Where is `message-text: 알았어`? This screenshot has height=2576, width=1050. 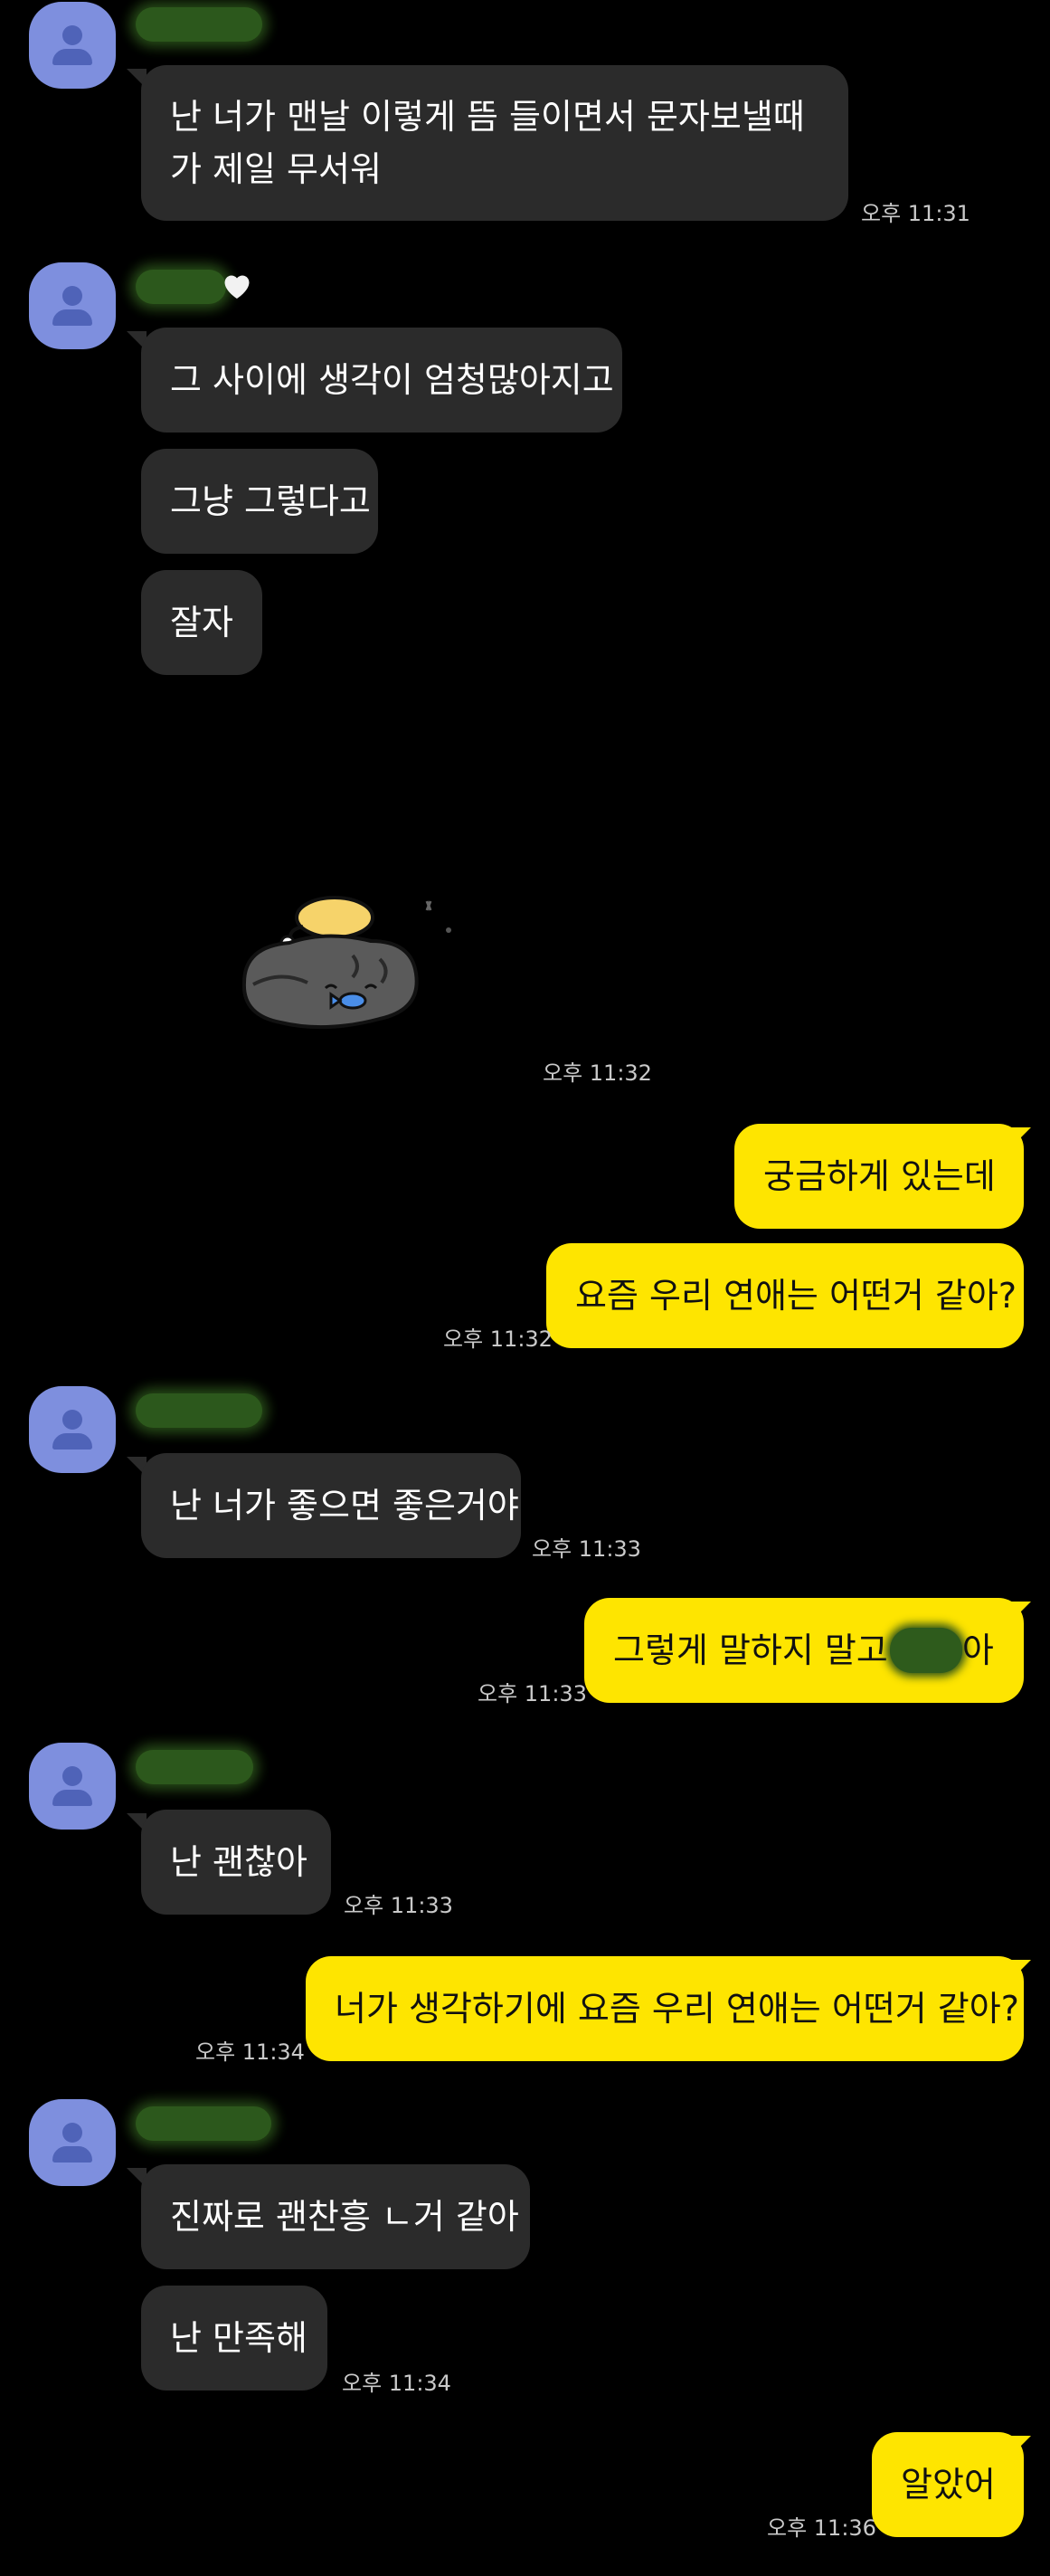 message-text: 알았어 is located at coordinates (948, 2485).